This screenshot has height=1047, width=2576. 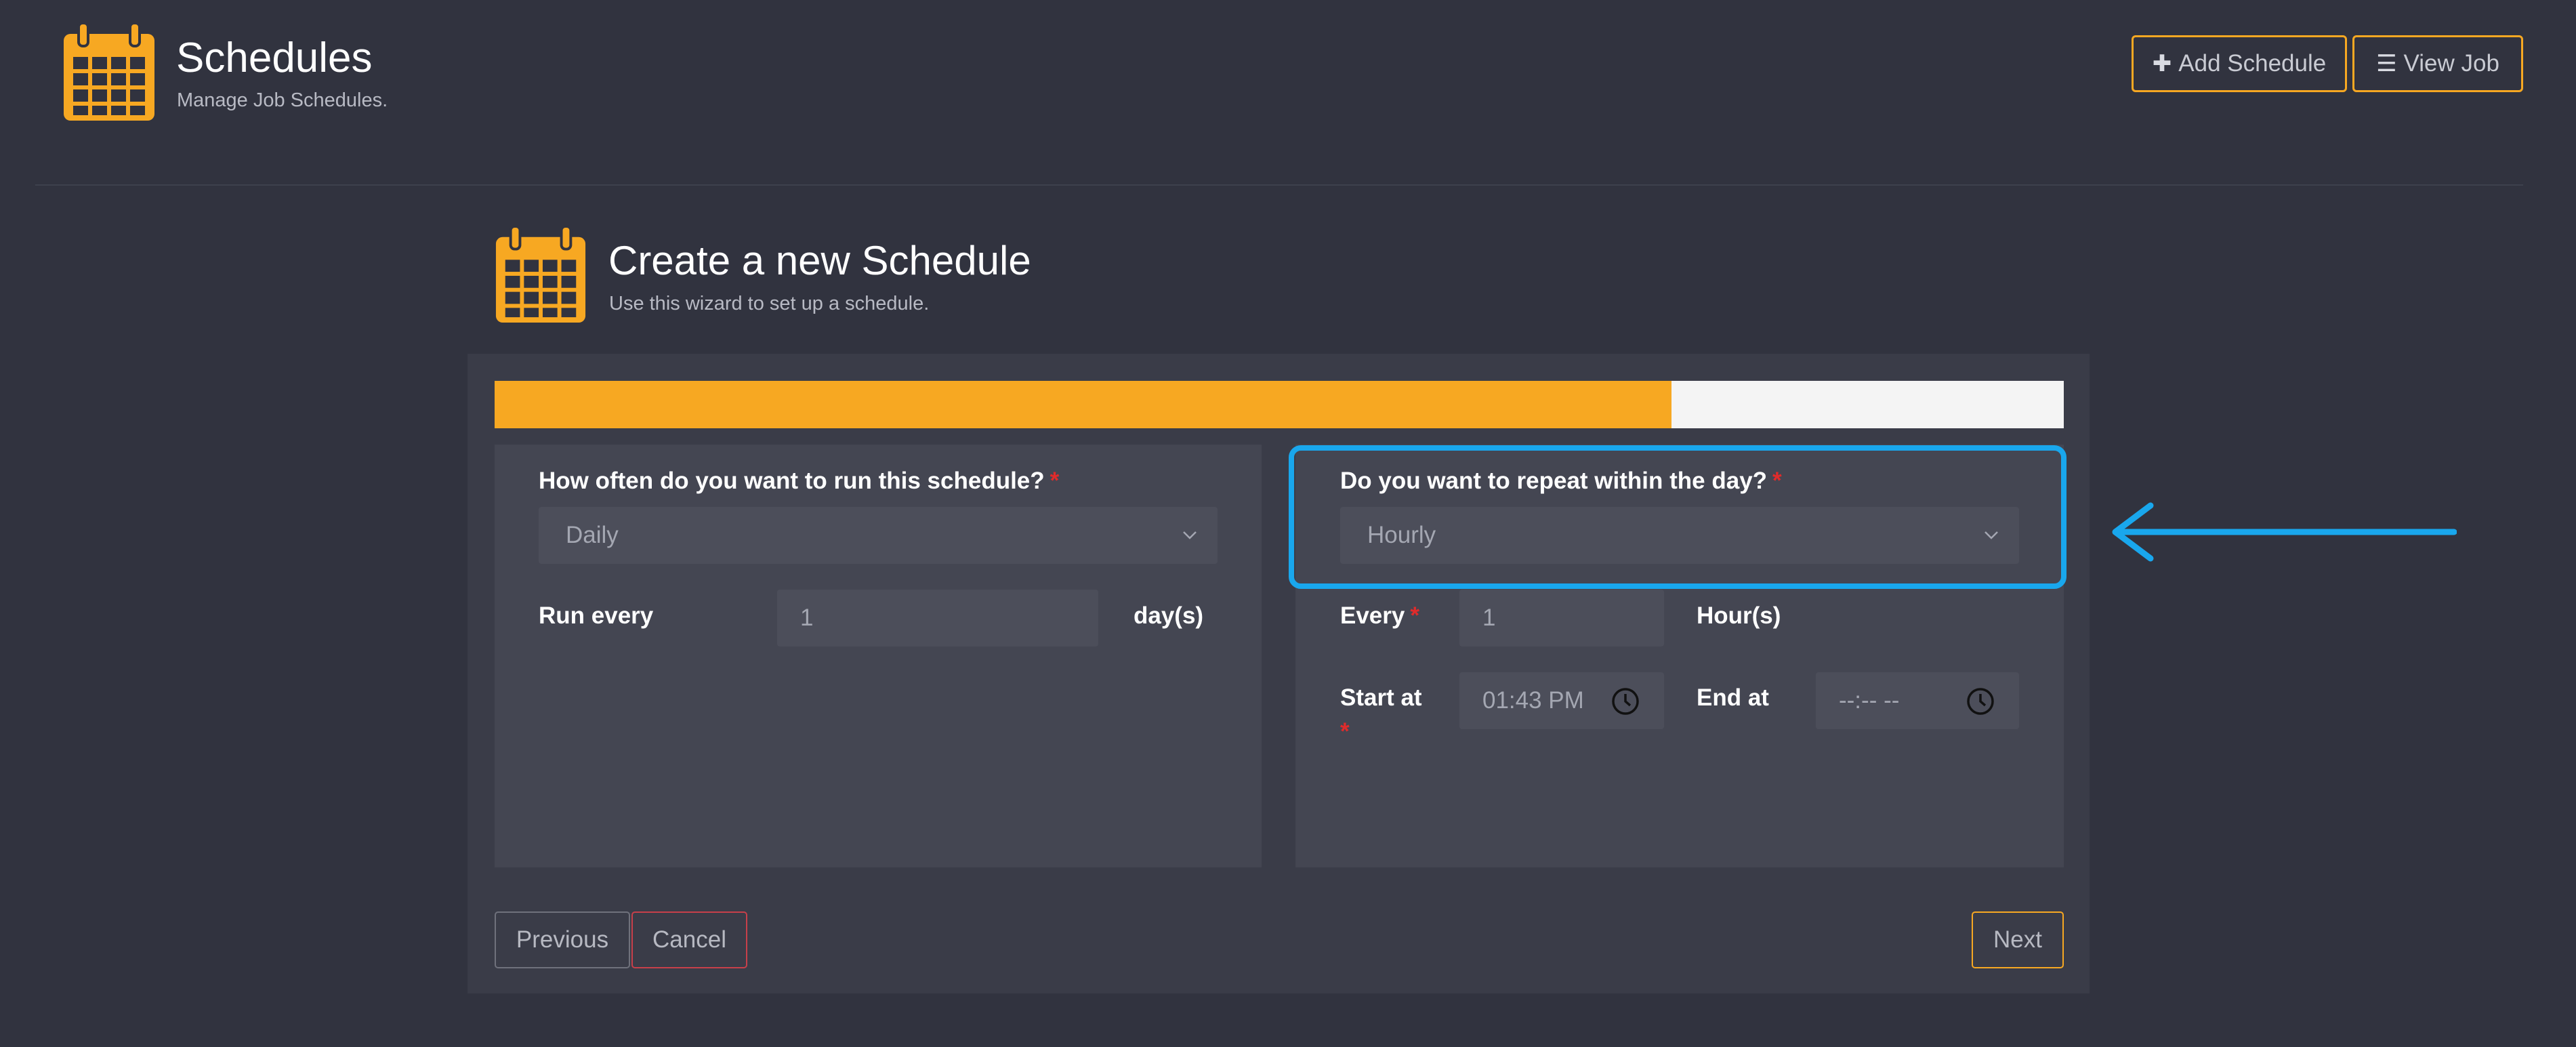 I want to click on previous-button: Previous, so click(x=562, y=940).